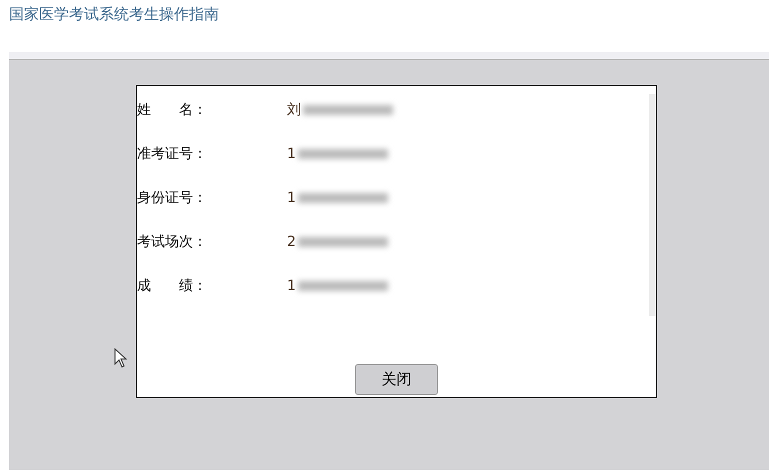  Describe the element at coordinates (172, 242) in the screenshot. I see `field-label: 考试场次：` at that location.